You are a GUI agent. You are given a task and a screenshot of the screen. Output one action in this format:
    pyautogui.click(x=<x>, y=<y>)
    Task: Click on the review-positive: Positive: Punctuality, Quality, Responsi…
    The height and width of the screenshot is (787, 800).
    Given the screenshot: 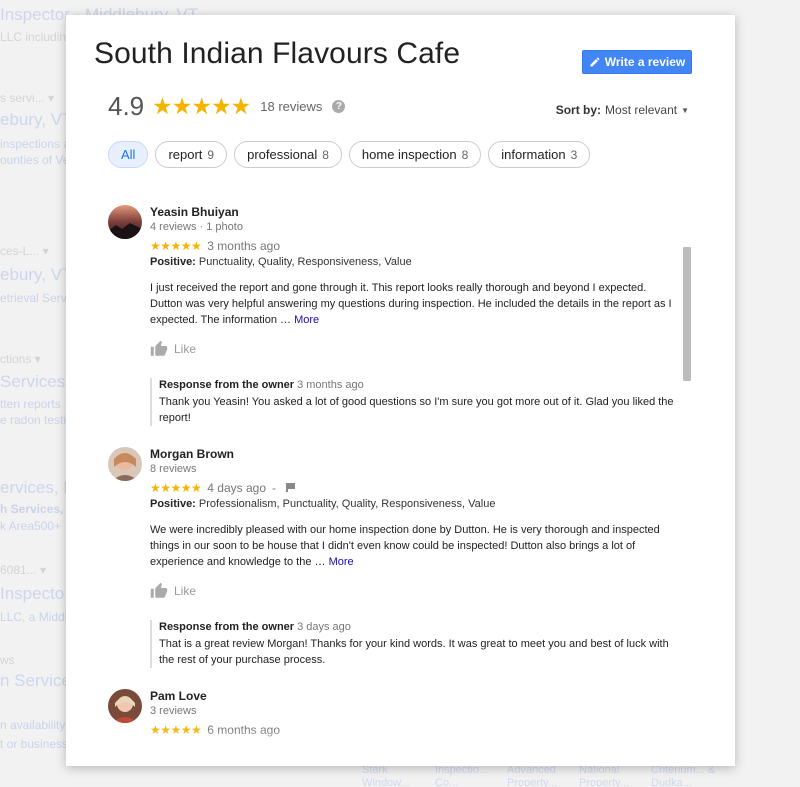 What is the action you would take?
    pyautogui.click(x=414, y=262)
    